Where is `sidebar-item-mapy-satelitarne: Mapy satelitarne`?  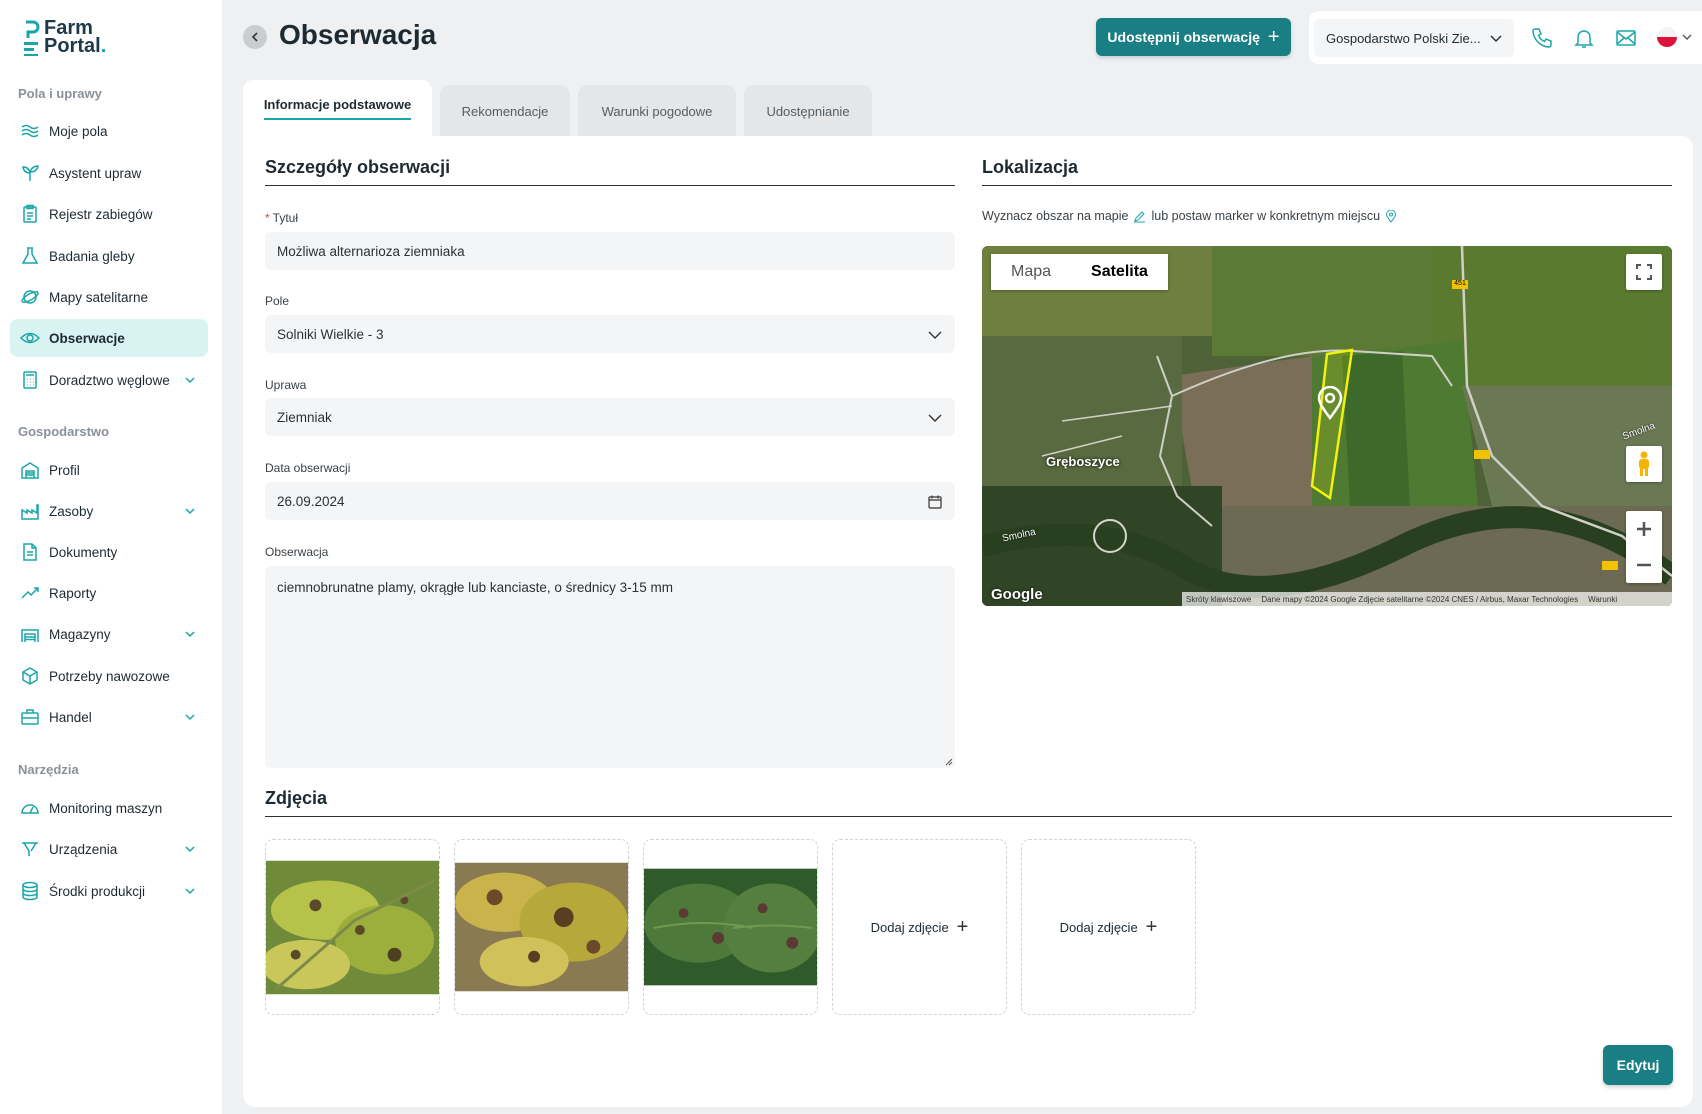 sidebar-item-mapy-satelitarne: Mapy satelitarne is located at coordinates (109, 297).